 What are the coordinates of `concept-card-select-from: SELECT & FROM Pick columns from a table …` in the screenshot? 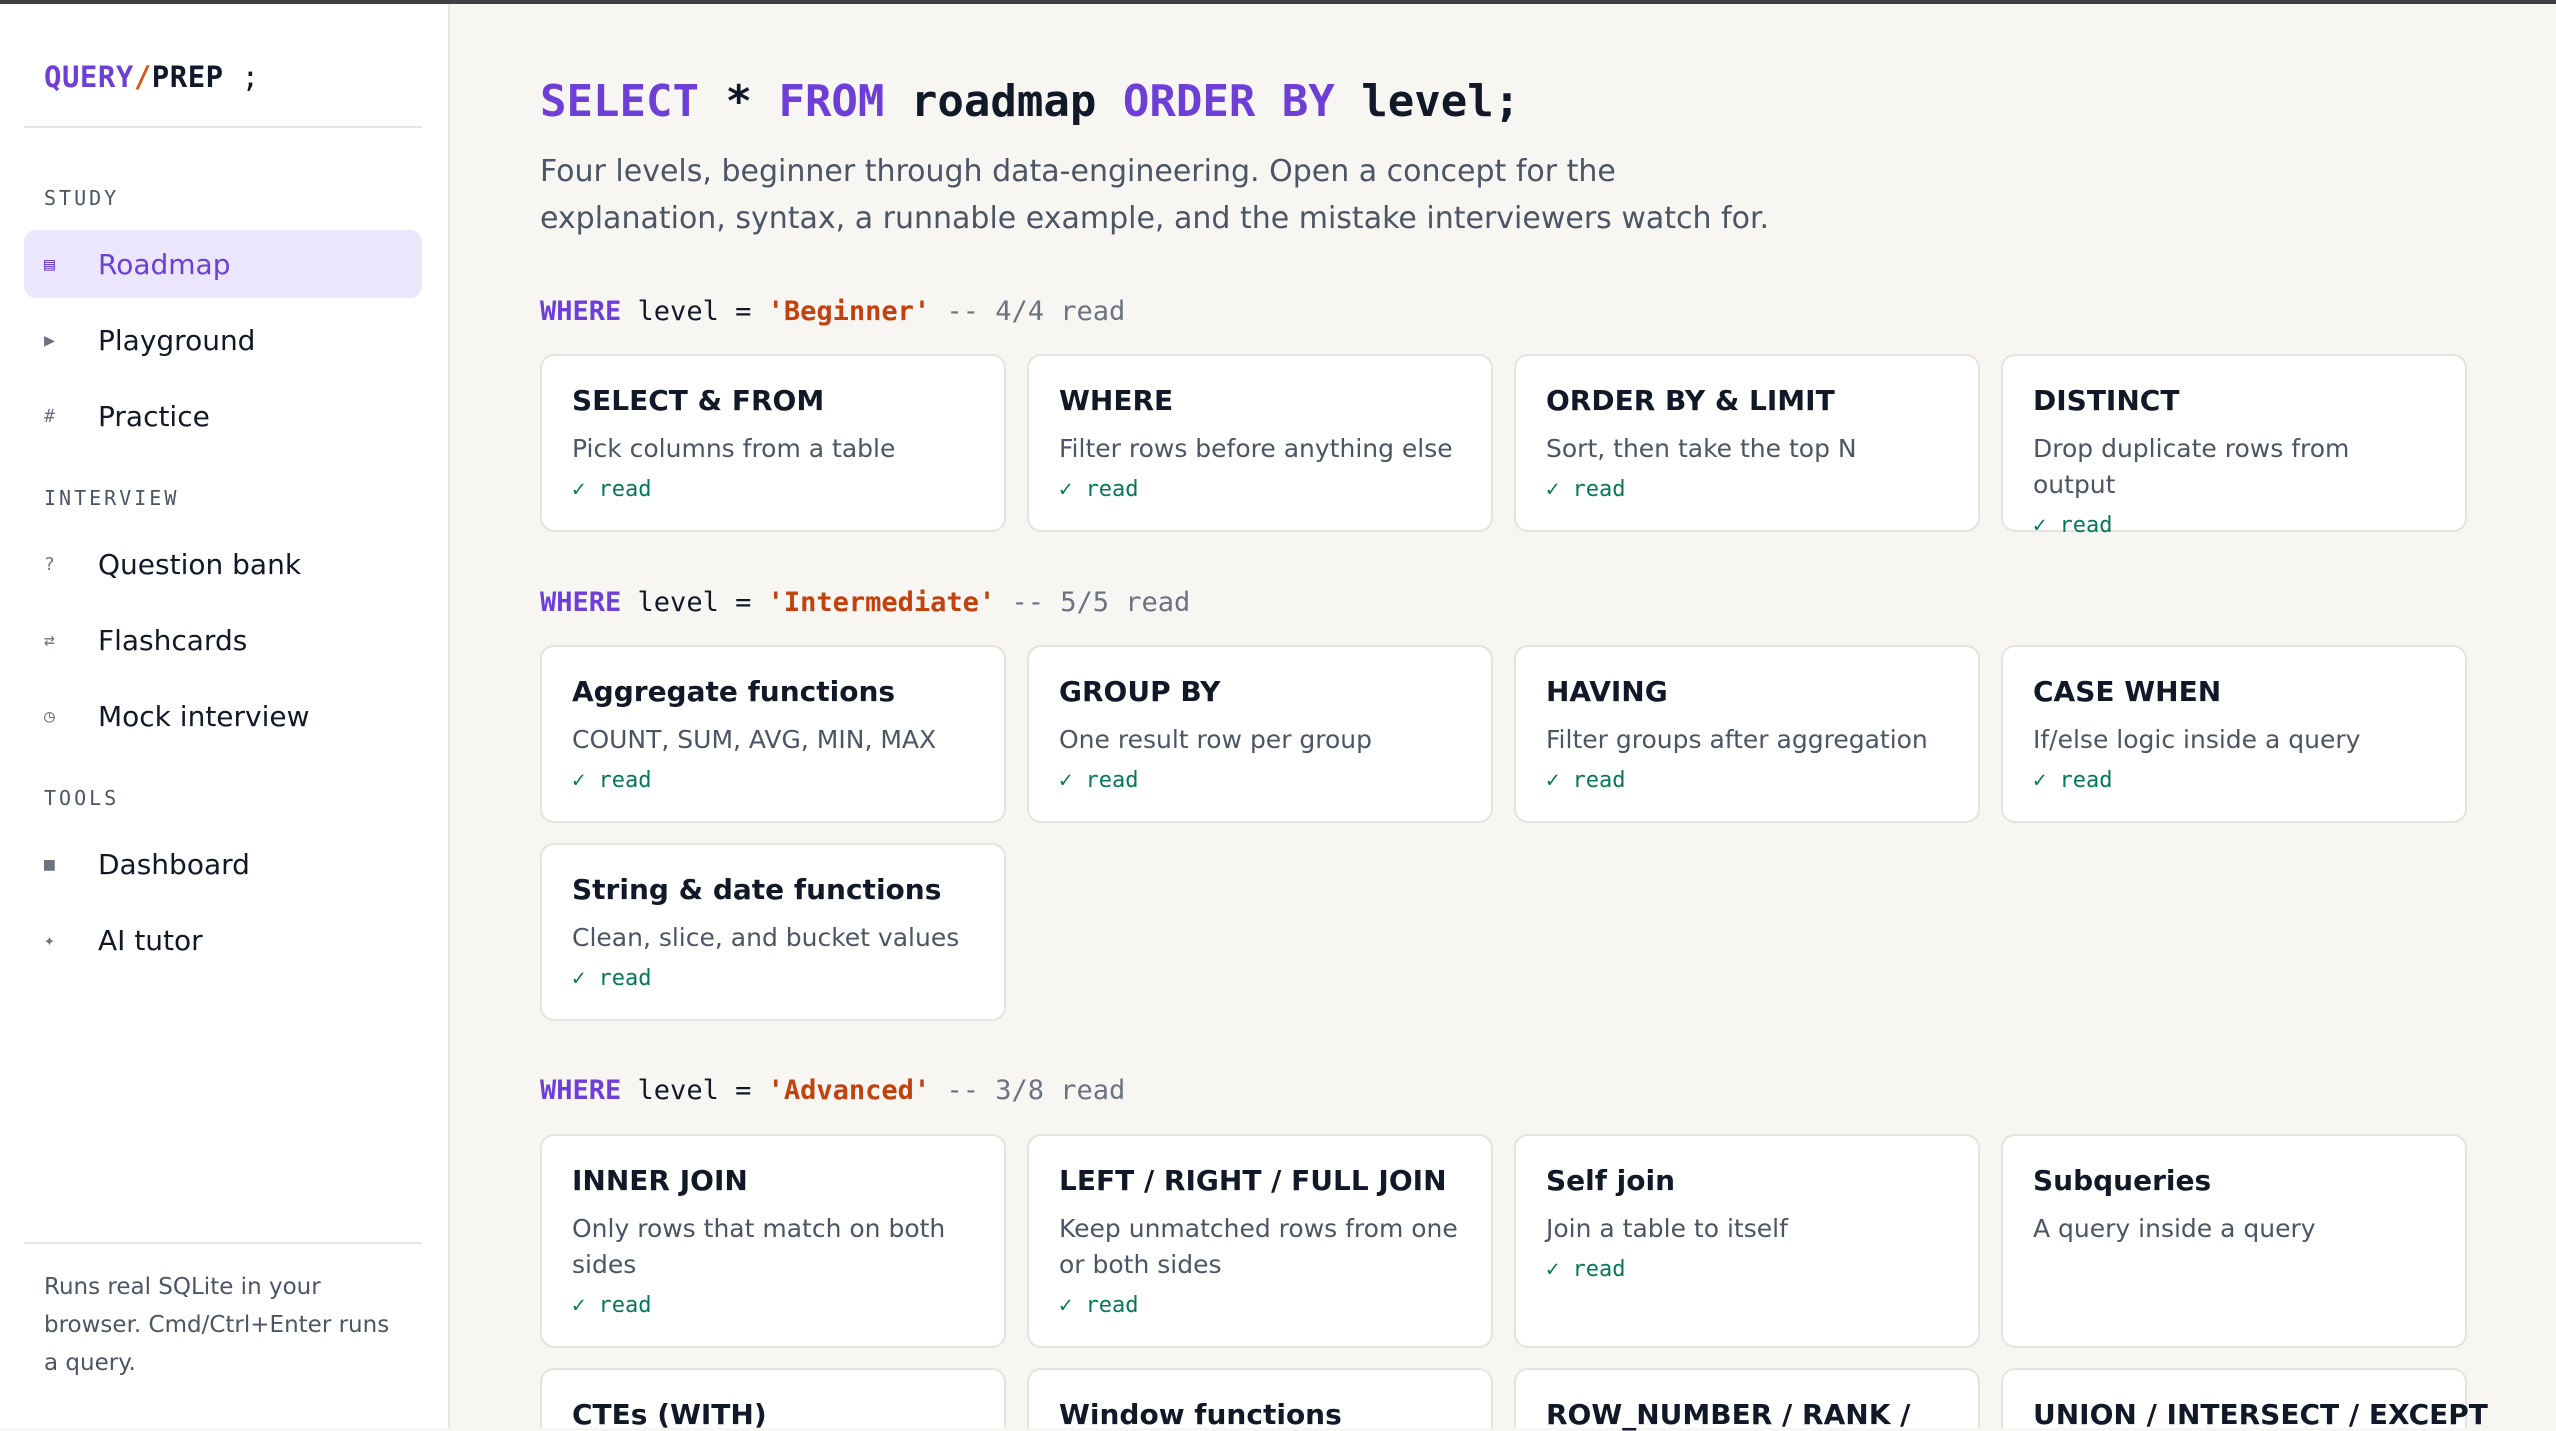 It's located at (773, 443).